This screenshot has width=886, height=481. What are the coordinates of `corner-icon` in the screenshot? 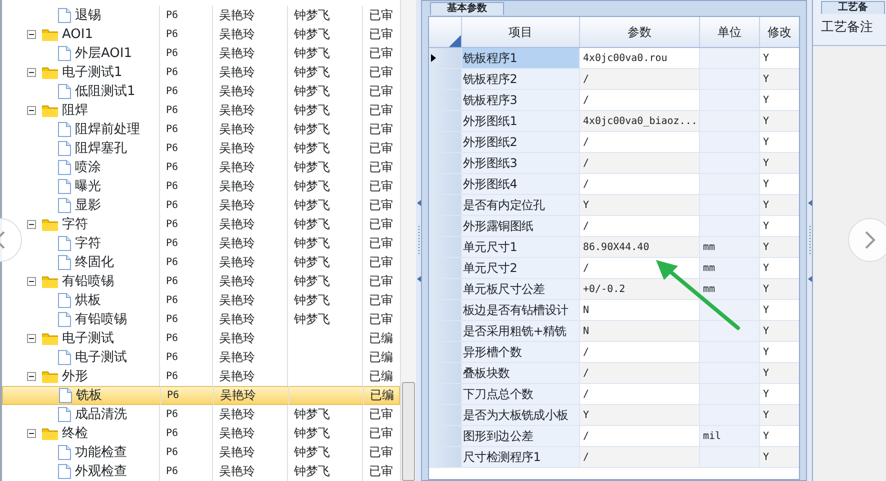 It's located at (455, 41).